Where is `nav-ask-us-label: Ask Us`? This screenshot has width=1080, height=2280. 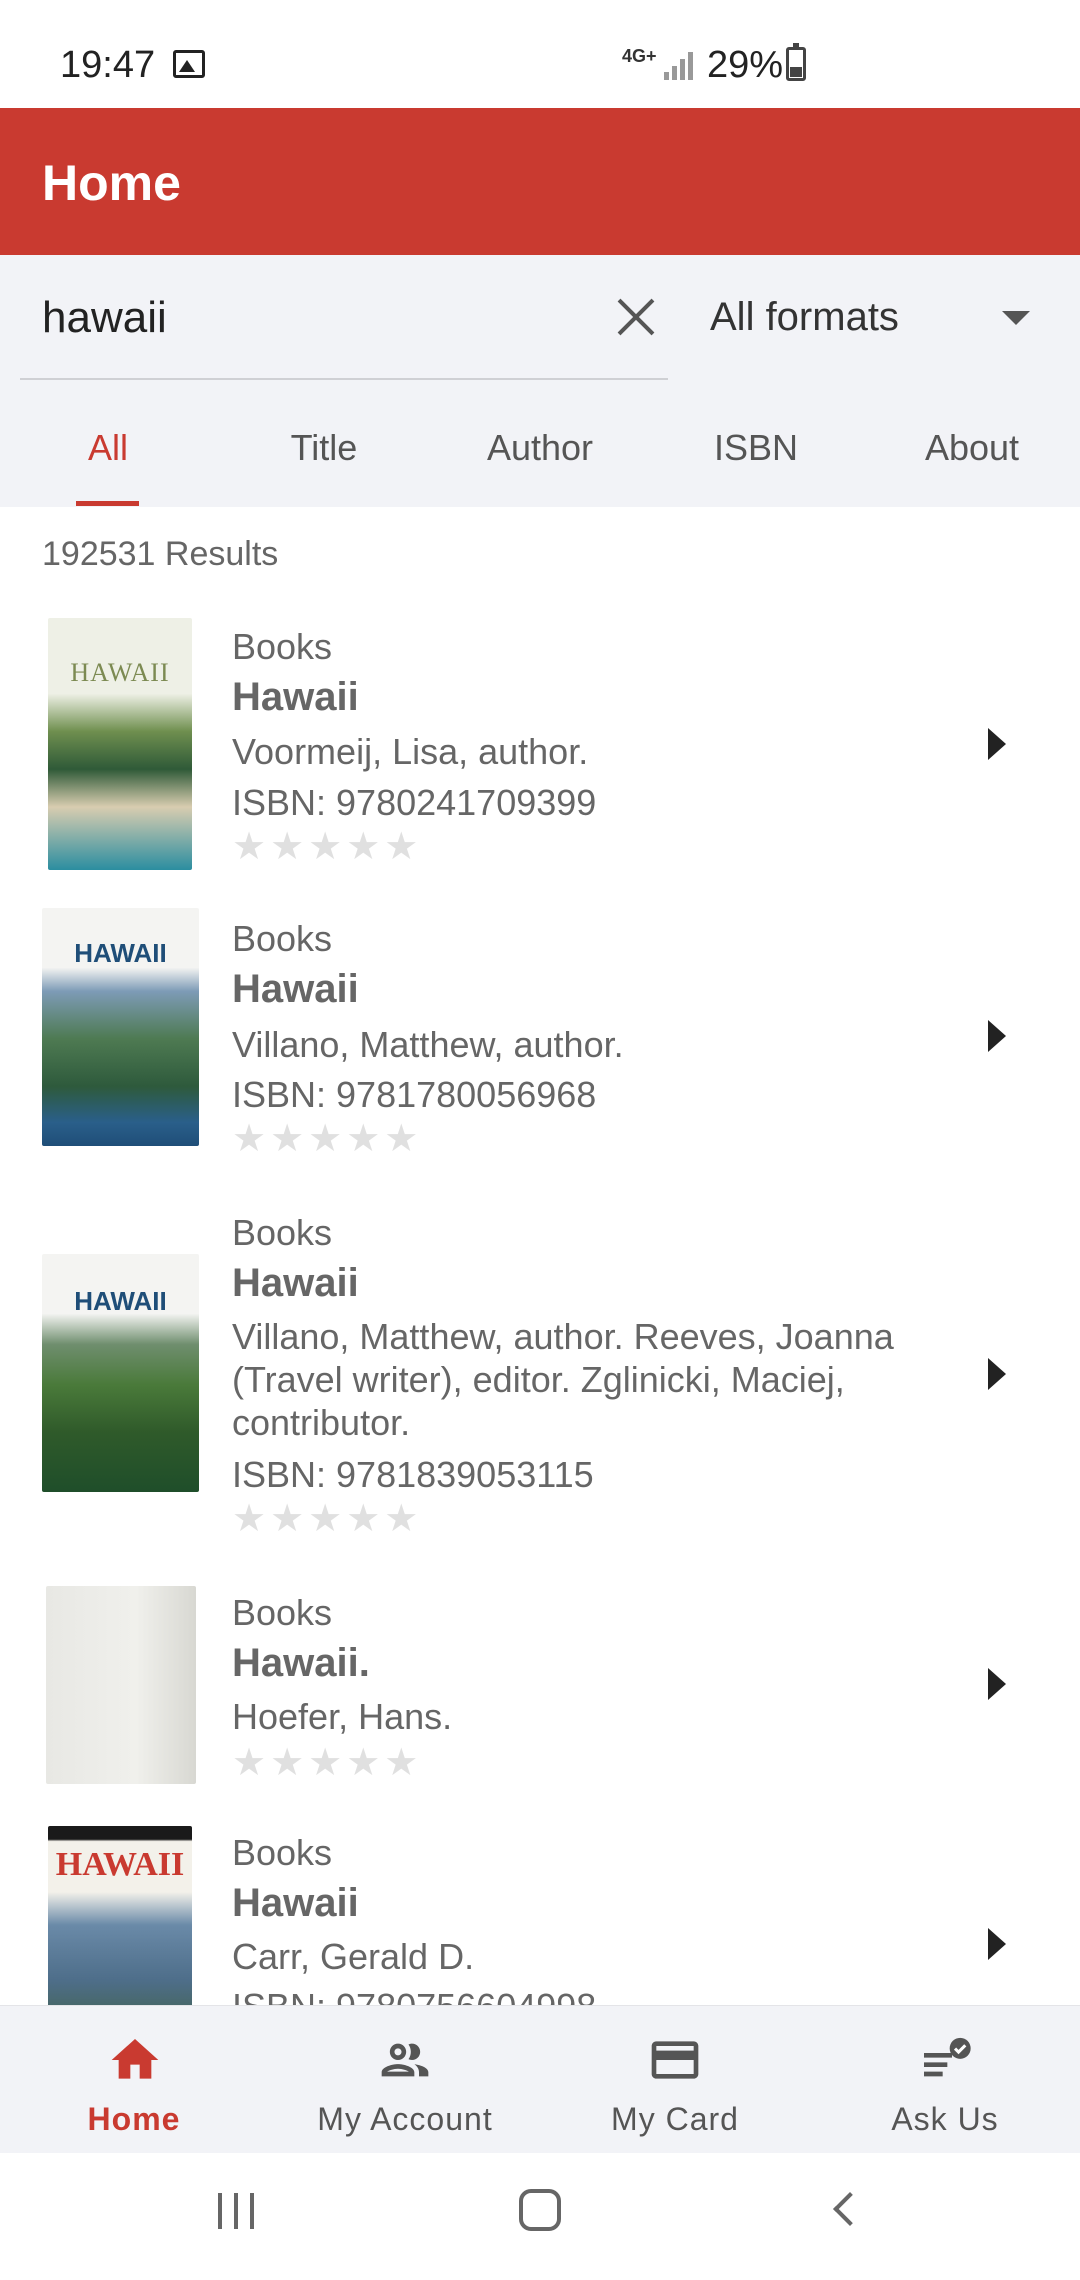 nav-ask-us-label: Ask Us is located at coordinates (945, 2119).